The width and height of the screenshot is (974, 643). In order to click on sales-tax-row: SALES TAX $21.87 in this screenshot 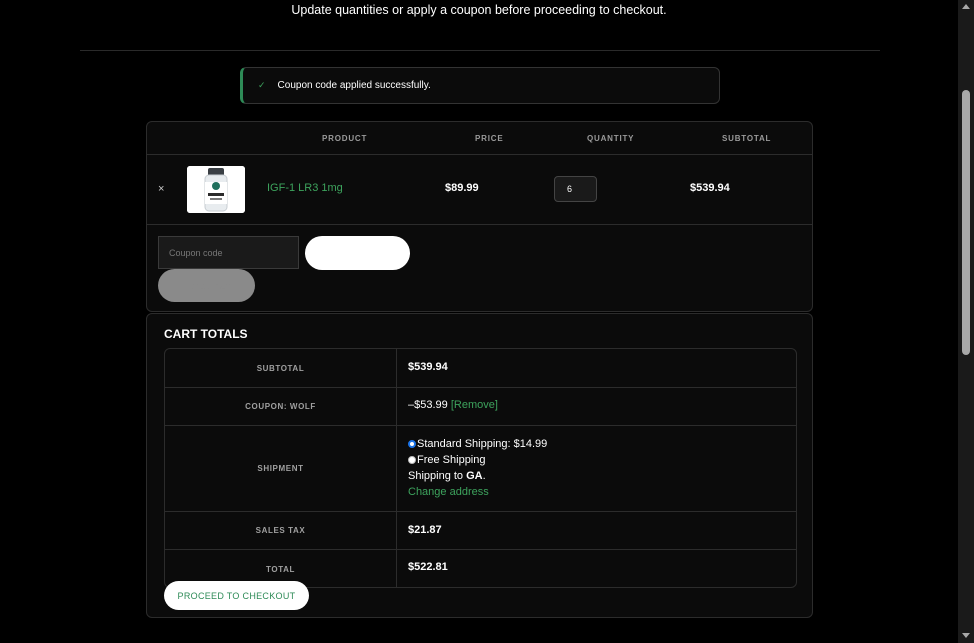, I will do `click(480, 531)`.